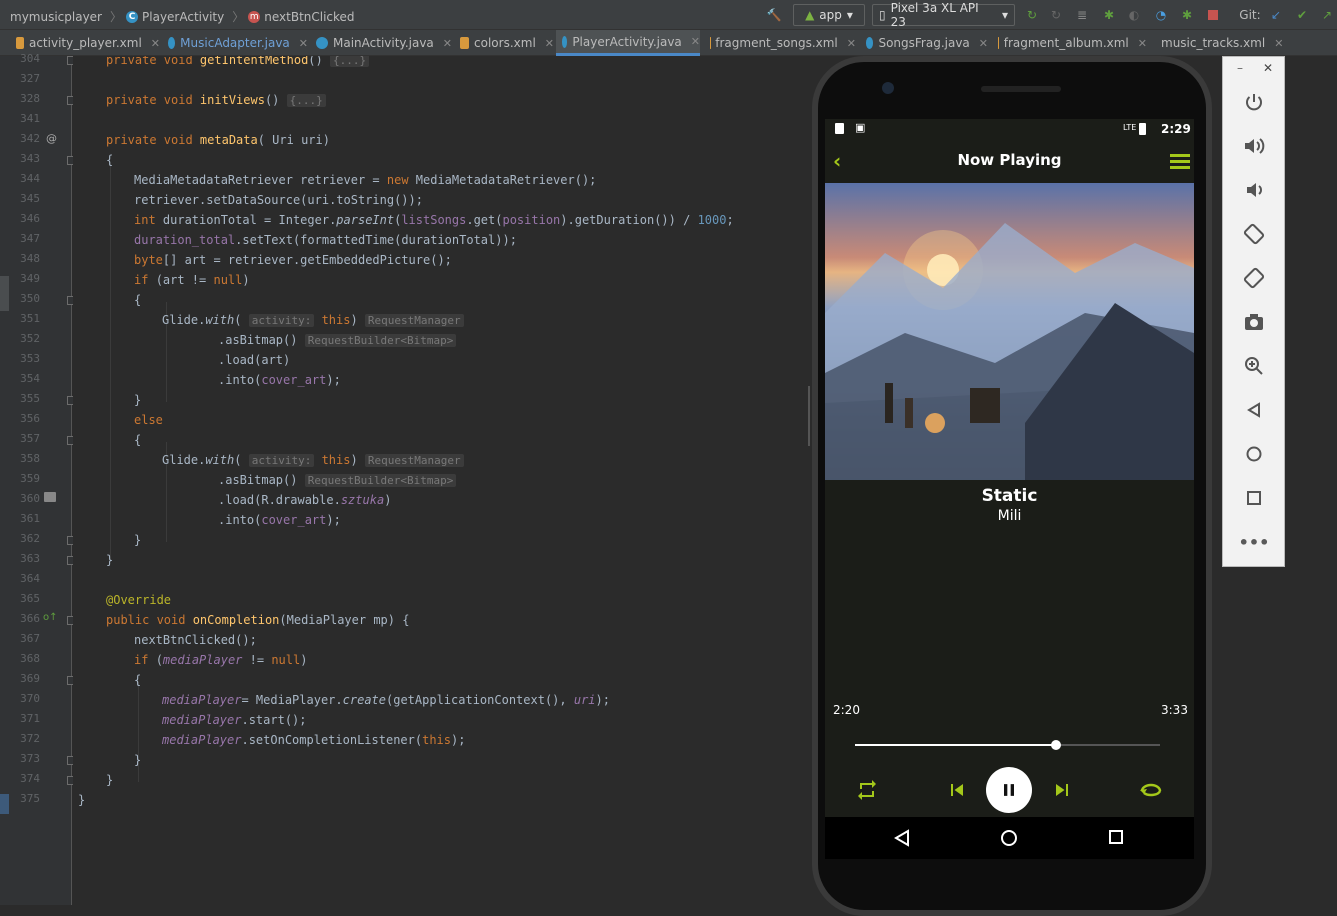 This screenshot has height=916, width=1337. I want to click on tab-colors: colors.xml✕, so click(504, 43).